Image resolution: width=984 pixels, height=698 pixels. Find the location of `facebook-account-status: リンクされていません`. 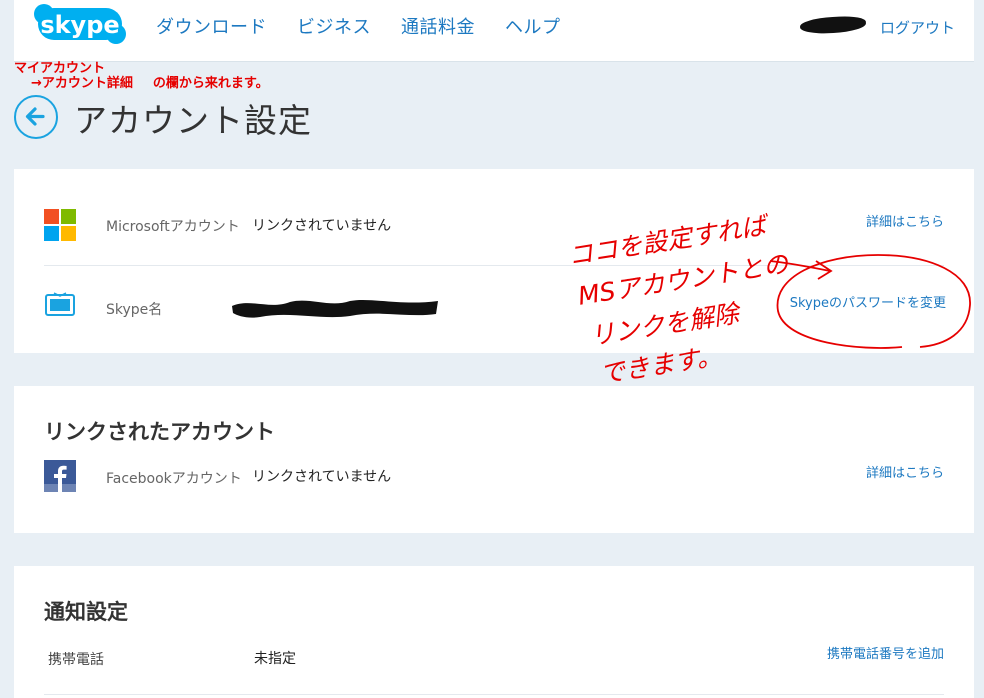

facebook-account-status: リンクされていません is located at coordinates (322, 477).